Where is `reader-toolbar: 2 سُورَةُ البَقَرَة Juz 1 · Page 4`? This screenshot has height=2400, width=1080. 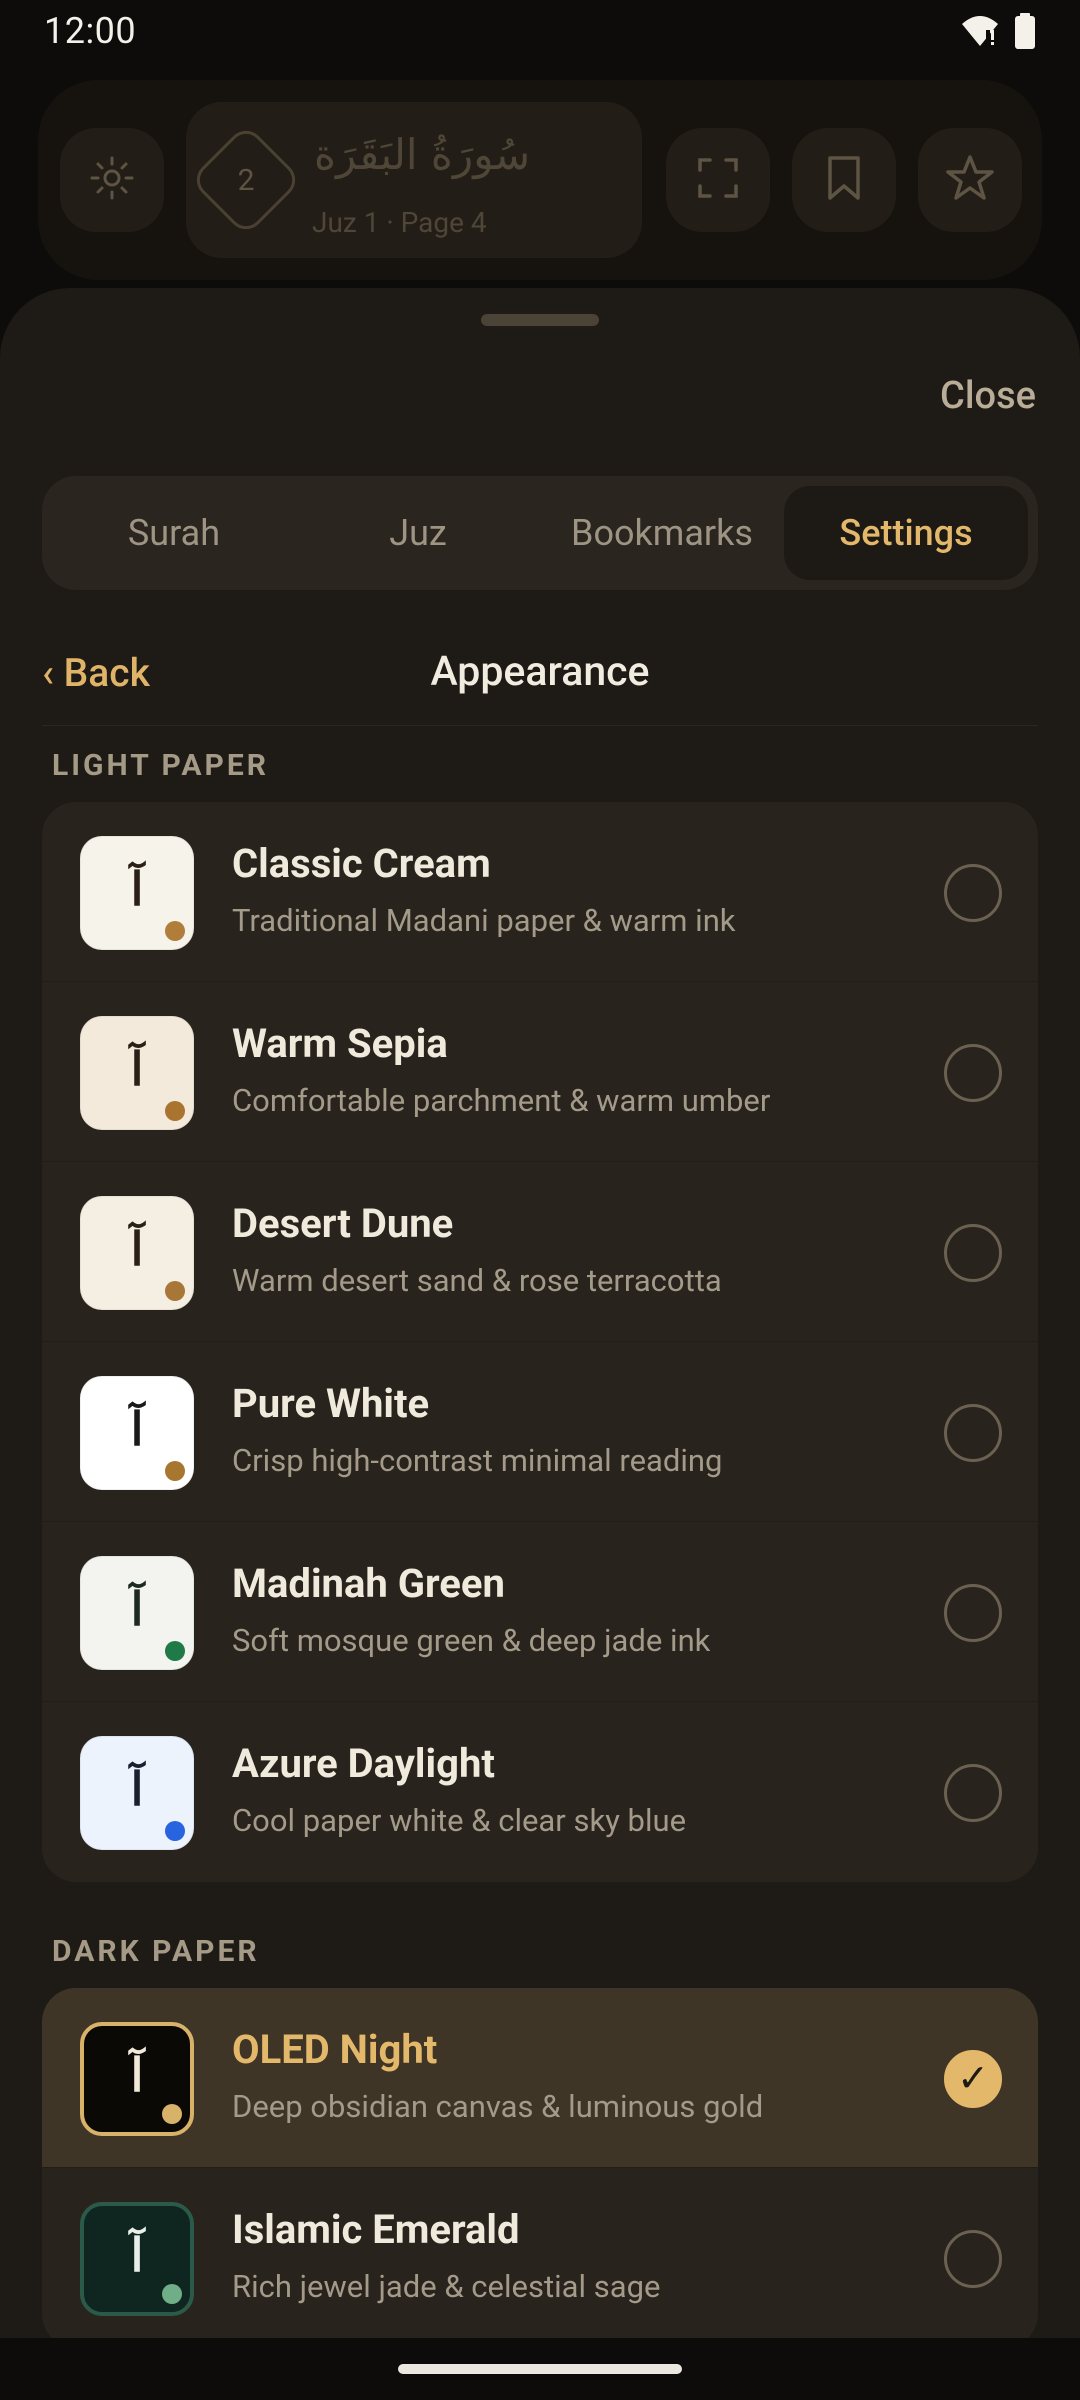
reader-toolbar: 2 سُورَةُ البَقَرَة Juz 1 · Page 4 is located at coordinates (540, 180).